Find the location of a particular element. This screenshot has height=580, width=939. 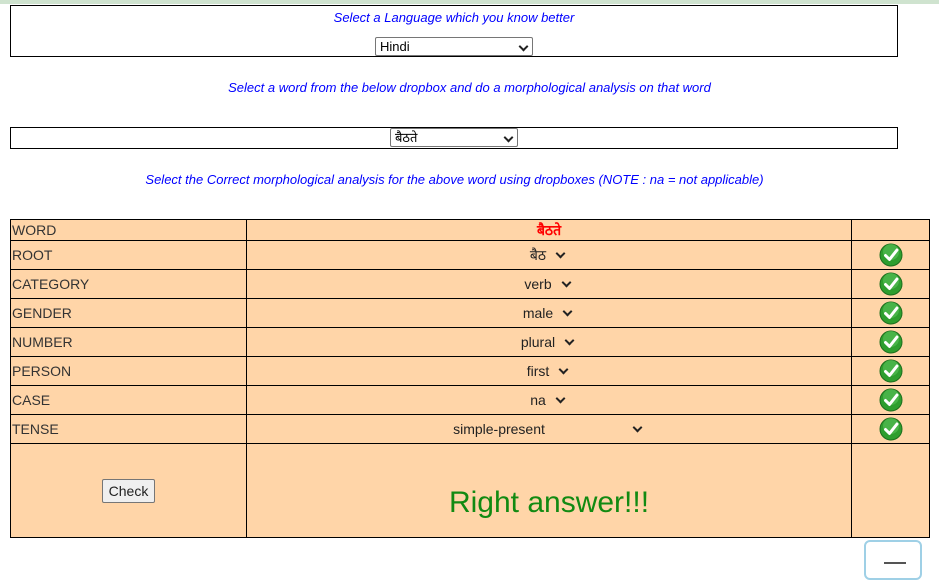

root-result-cell is located at coordinates (890, 255).